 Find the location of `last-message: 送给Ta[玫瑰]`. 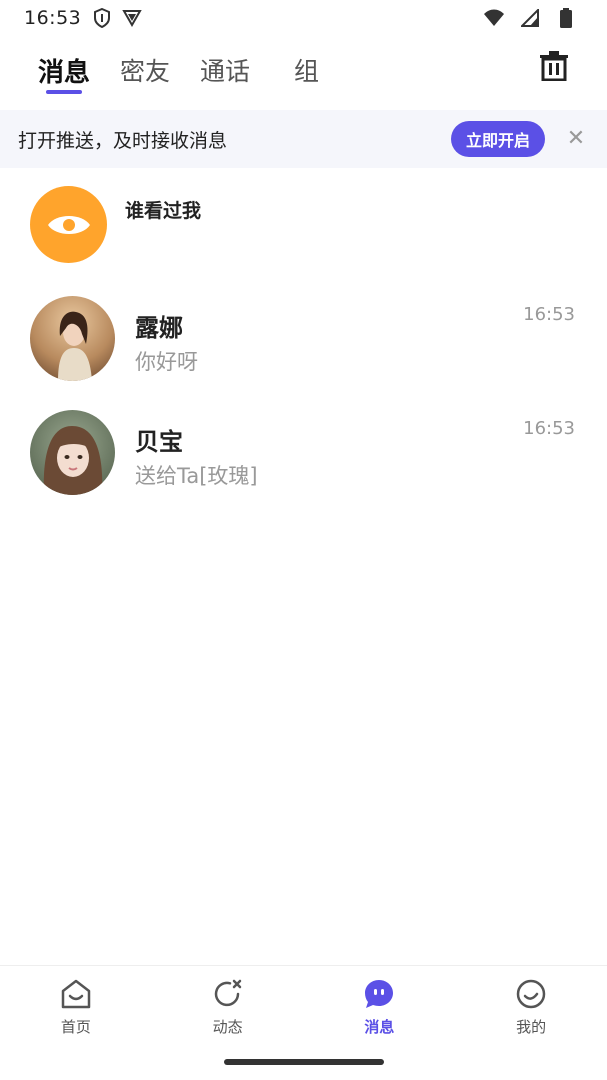

last-message: 送给Ta[玫瑰] is located at coordinates (196, 476).